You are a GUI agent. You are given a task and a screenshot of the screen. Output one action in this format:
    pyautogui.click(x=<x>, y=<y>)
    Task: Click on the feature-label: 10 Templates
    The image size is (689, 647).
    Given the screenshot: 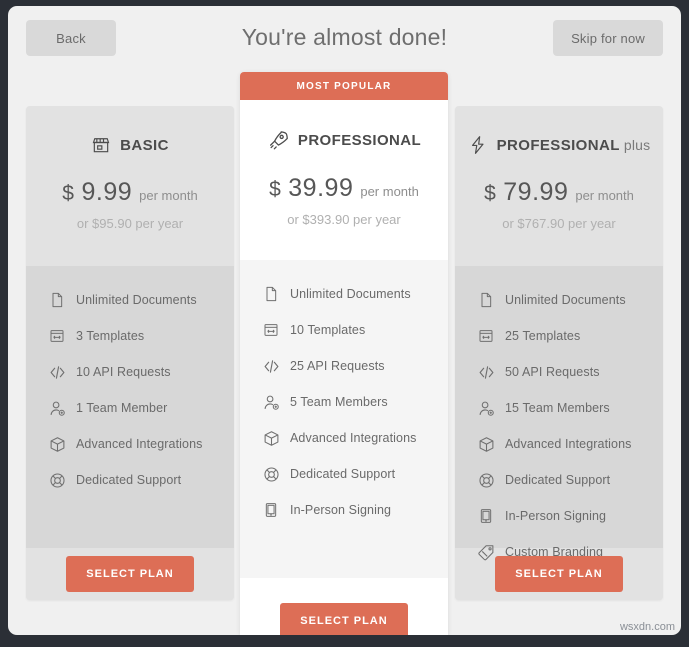 What is the action you would take?
    pyautogui.click(x=328, y=330)
    